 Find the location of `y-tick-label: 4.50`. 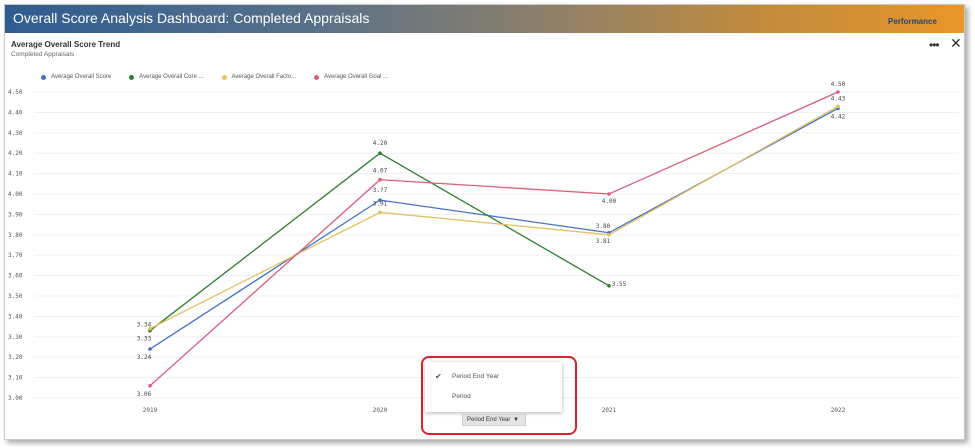

y-tick-label: 4.50 is located at coordinates (15, 92).